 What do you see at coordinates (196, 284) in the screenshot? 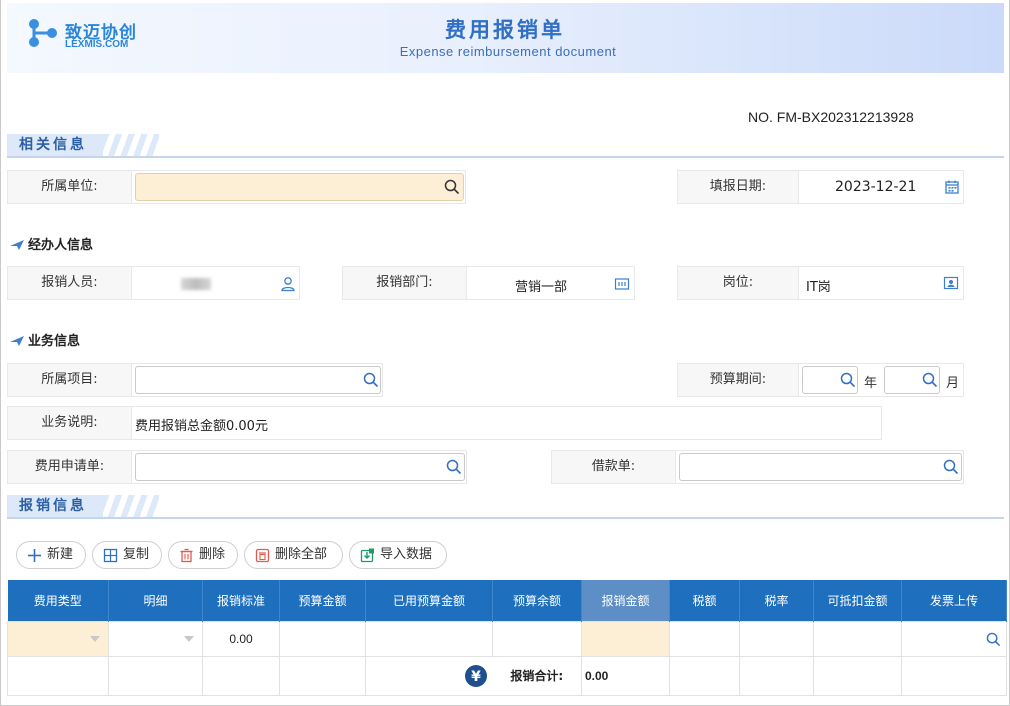
I see `person-value-redacted` at bounding box center [196, 284].